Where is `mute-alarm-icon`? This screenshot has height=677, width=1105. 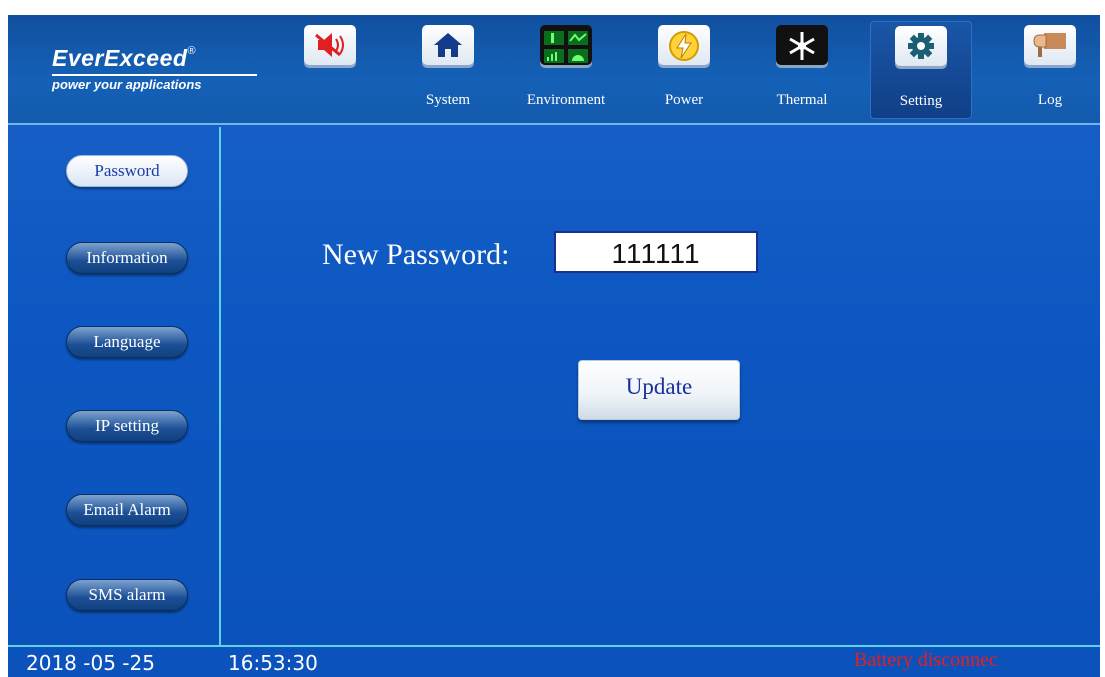 mute-alarm-icon is located at coordinates (330, 45).